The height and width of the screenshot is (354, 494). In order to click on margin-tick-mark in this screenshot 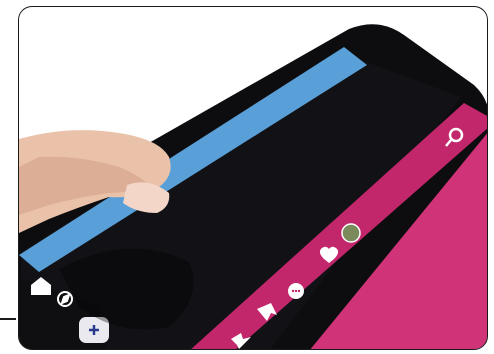, I will do `click(8, 319)`.